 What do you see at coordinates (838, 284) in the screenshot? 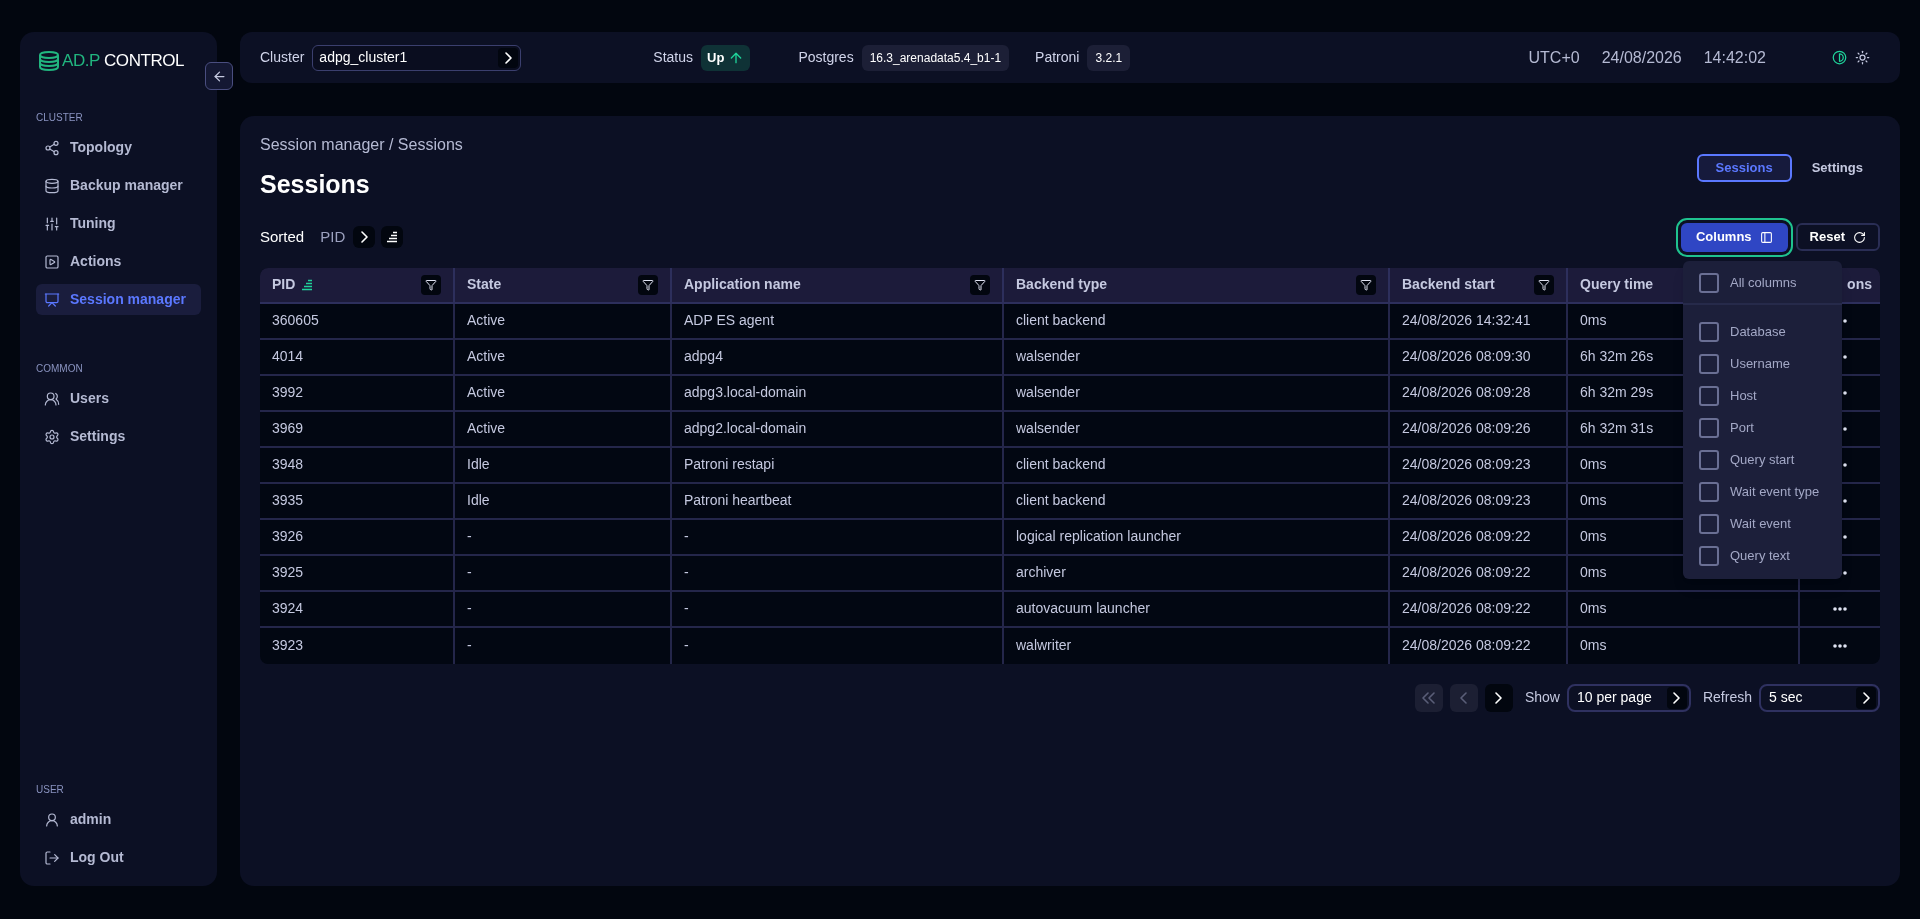
I see `column-header: Application name` at bounding box center [838, 284].